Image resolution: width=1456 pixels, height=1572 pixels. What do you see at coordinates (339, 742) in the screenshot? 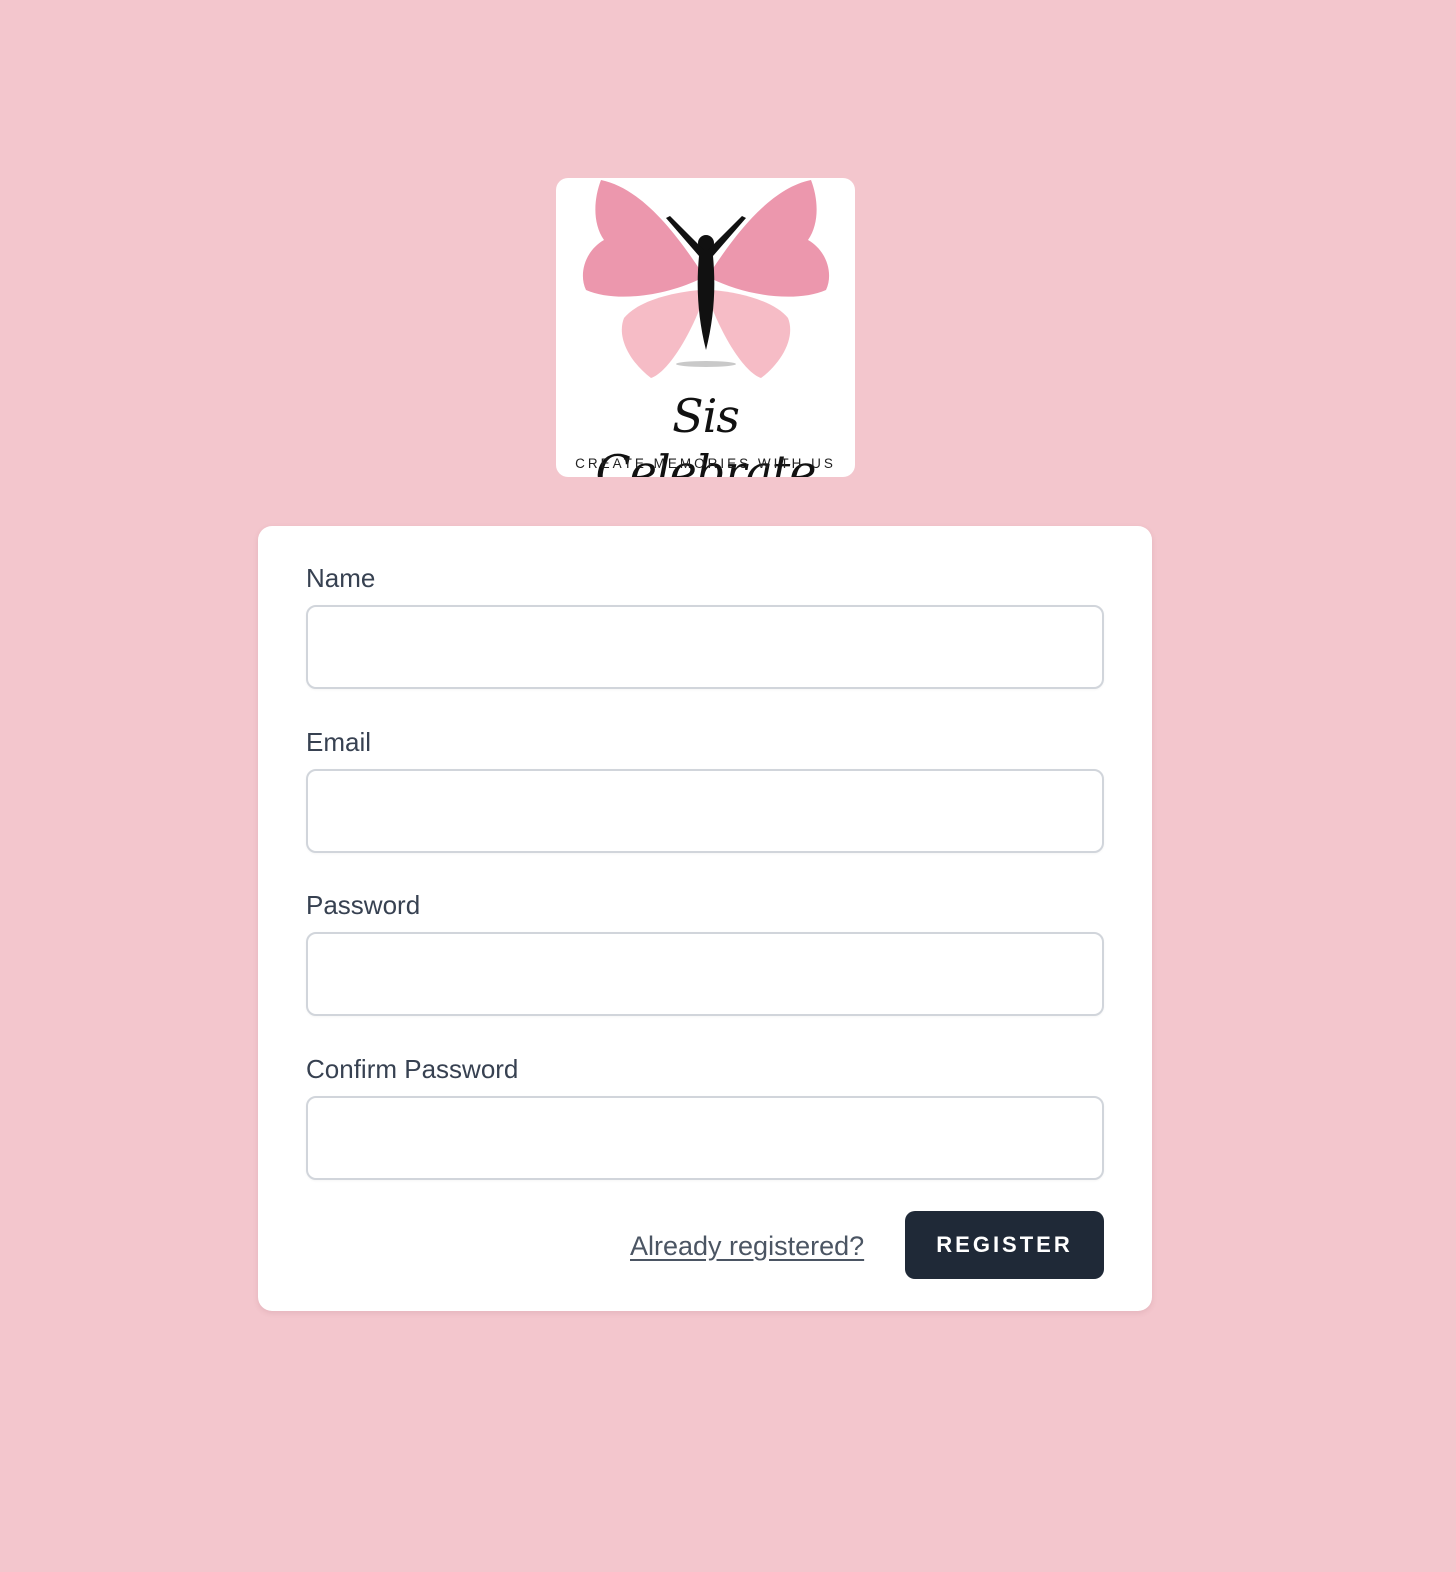
I see `email-label: Email` at bounding box center [339, 742].